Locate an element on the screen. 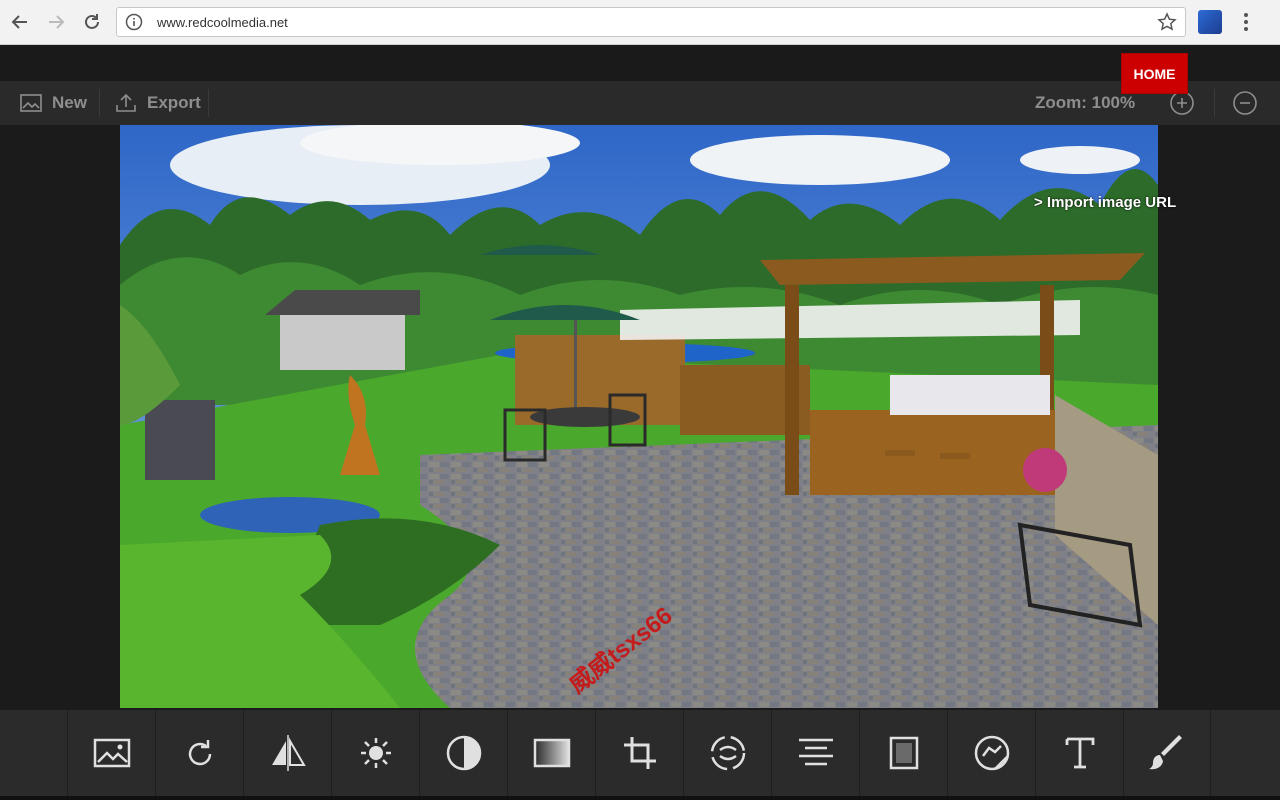 This screenshot has width=1280, height=800. browser-menu-icon is located at coordinates (1246, 22).